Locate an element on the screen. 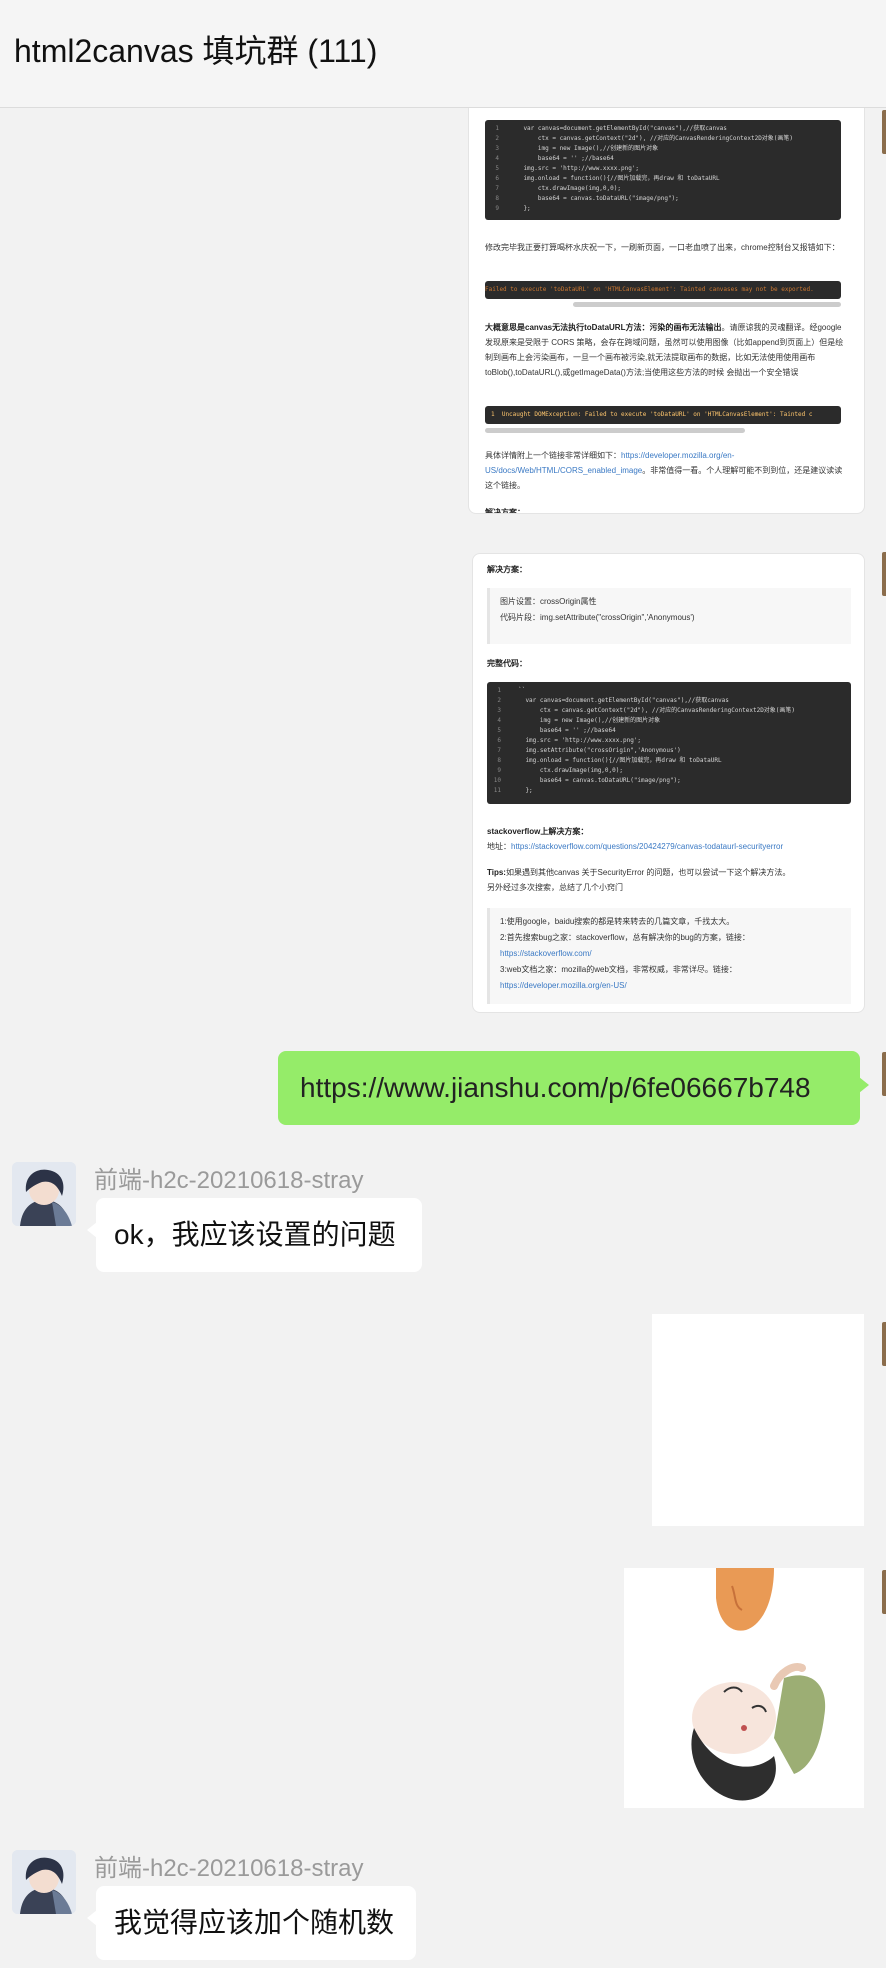  link-text: https://www.jianshu.com/p/6fe06667b748 is located at coordinates (555, 1087).